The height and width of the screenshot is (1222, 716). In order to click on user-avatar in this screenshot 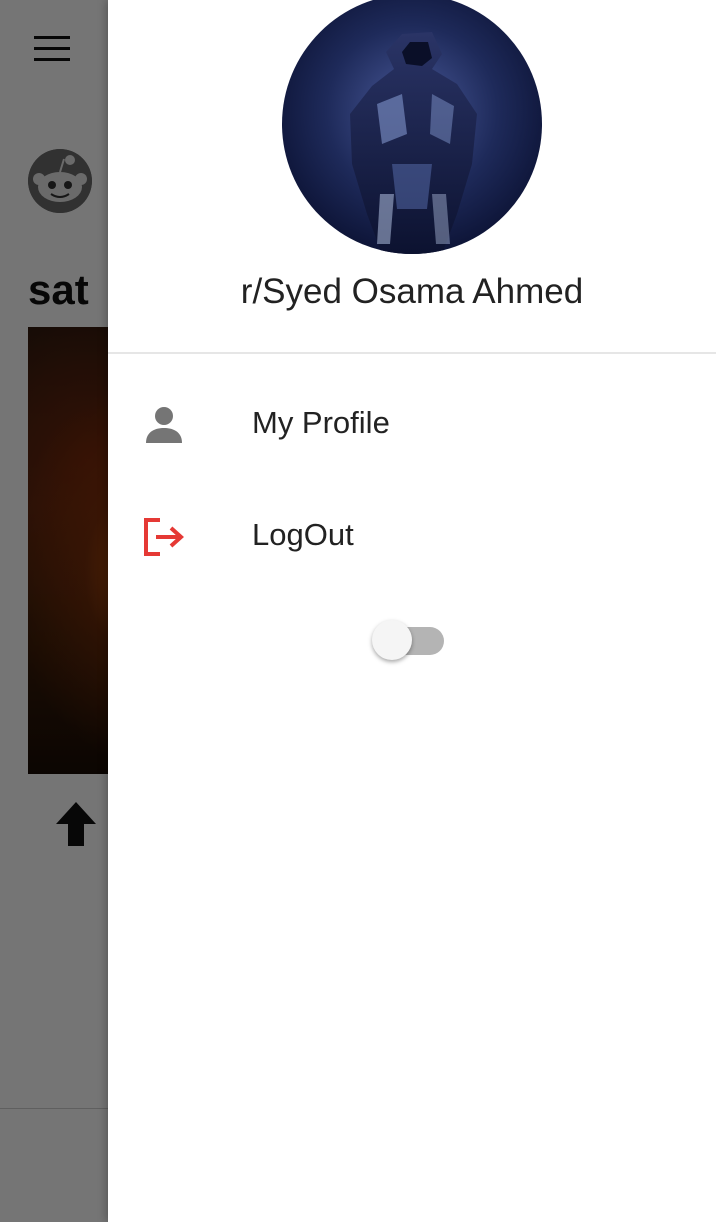, I will do `click(412, 127)`.